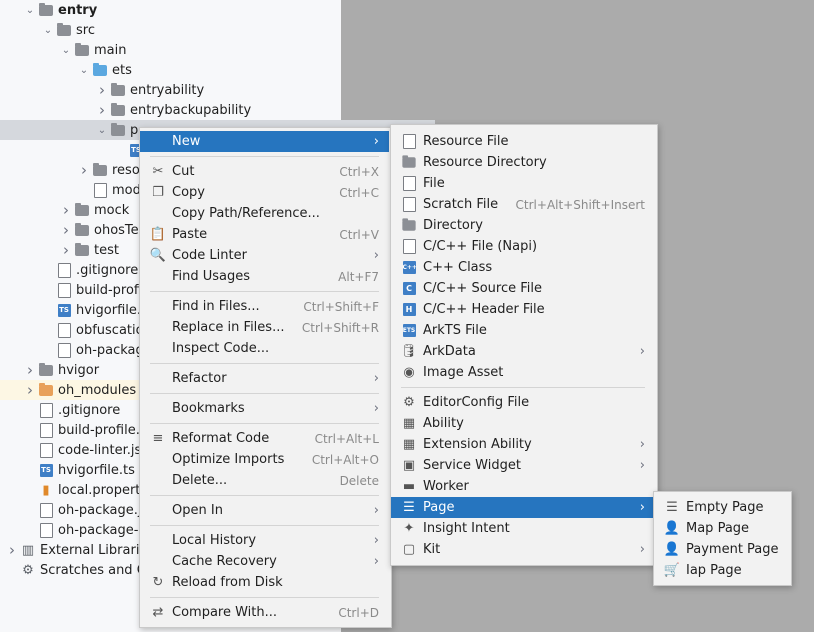 The image size is (814, 632). Describe the element at coordinates (345, 459) in the screenshot. I see `menu-item-shortcut: Ctrl+Alt+O` at that location.